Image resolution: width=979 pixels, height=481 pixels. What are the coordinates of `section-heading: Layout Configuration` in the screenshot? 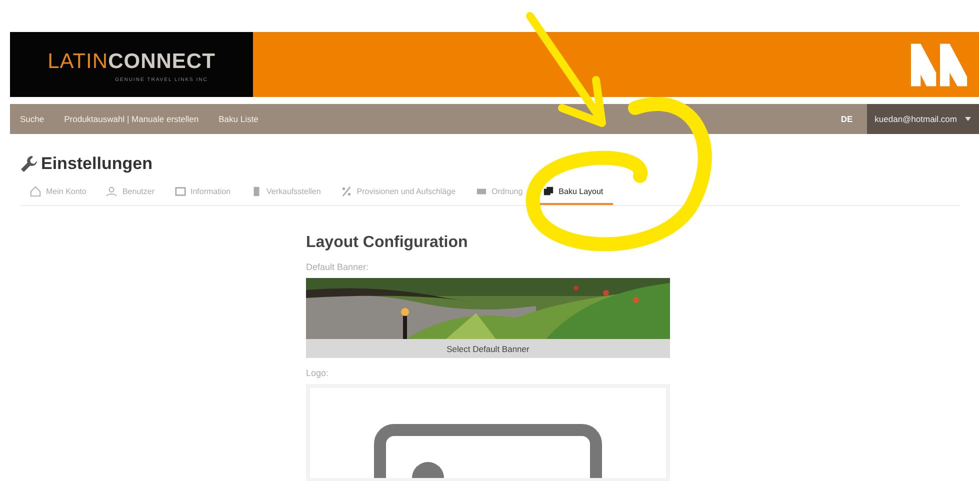 It's located at (387, 243).